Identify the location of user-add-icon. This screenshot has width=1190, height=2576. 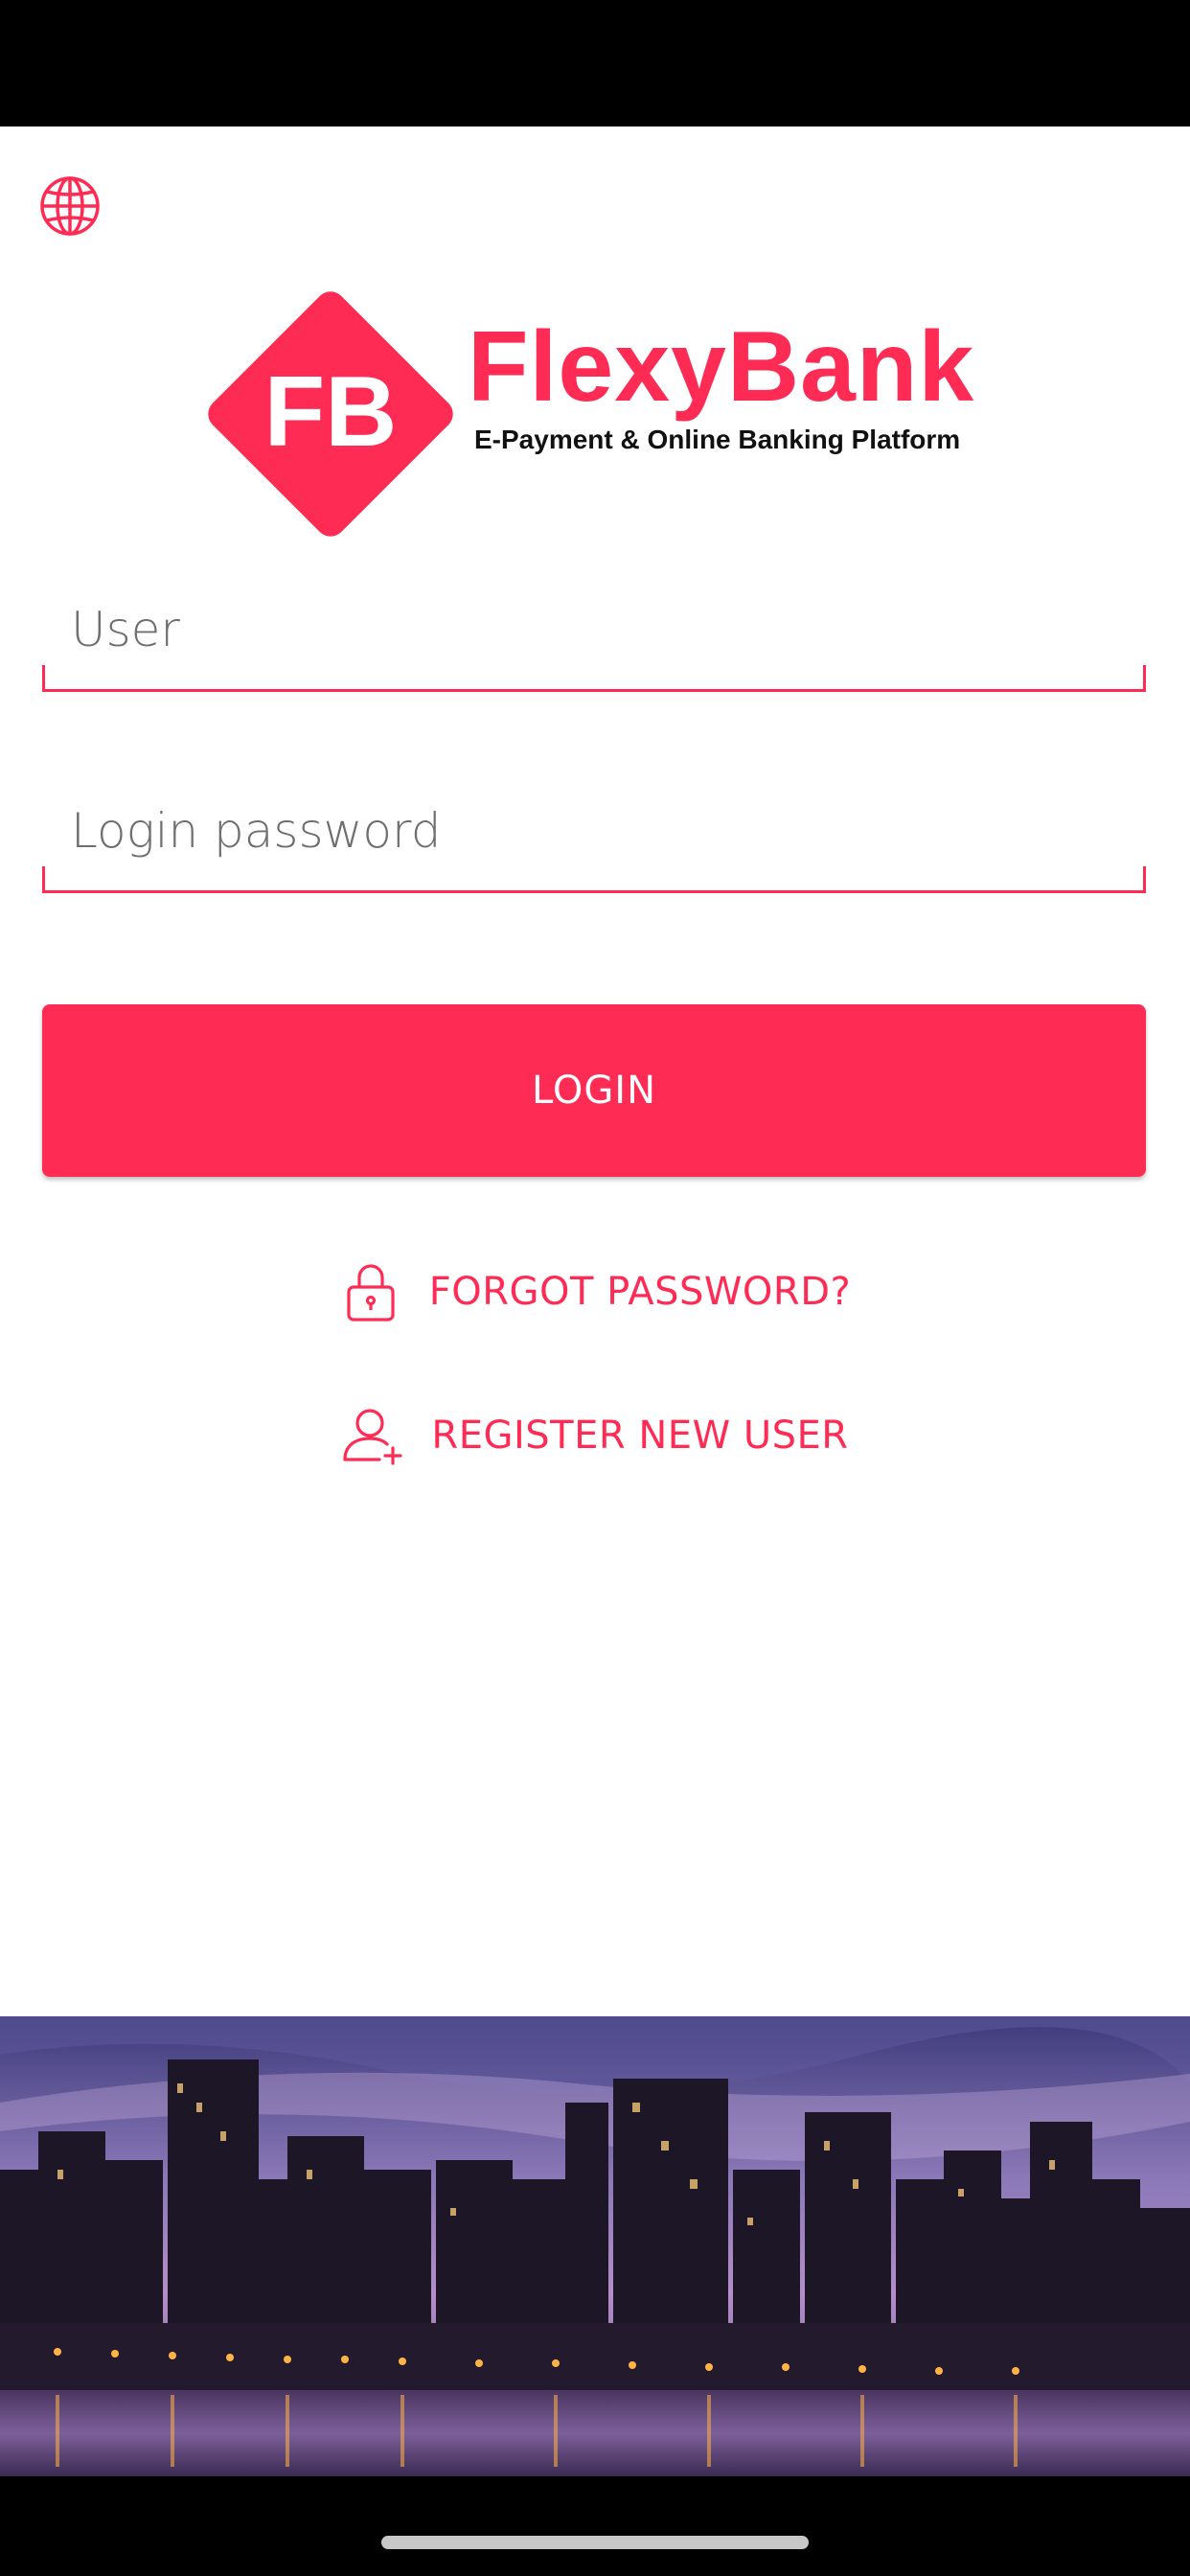
(373, 1437).